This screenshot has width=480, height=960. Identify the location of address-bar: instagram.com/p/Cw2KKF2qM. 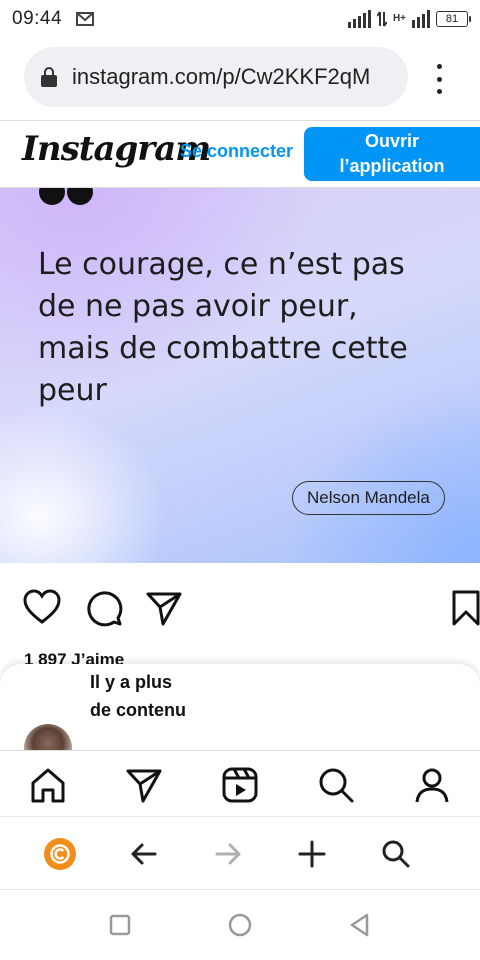
(216, 77).